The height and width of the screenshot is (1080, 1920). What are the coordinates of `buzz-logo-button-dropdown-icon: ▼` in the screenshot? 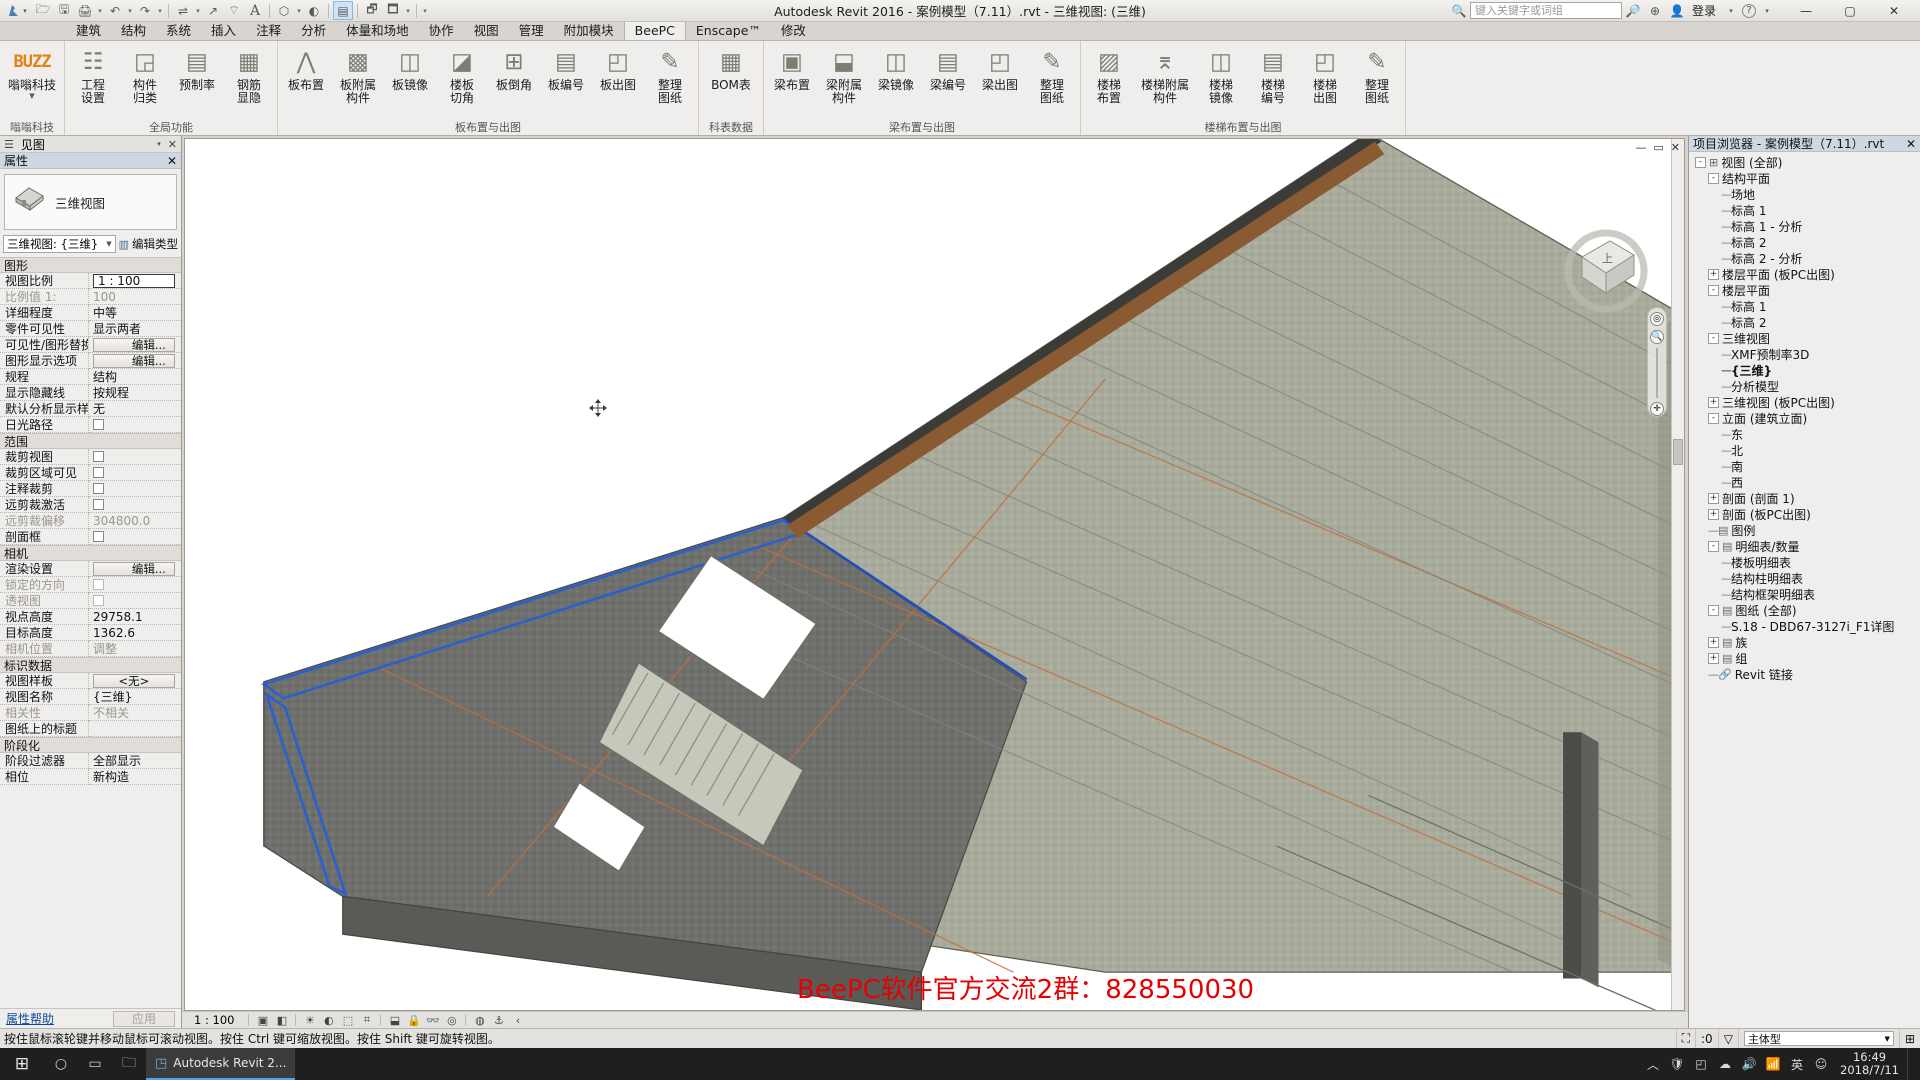 It's located at (31, 96).